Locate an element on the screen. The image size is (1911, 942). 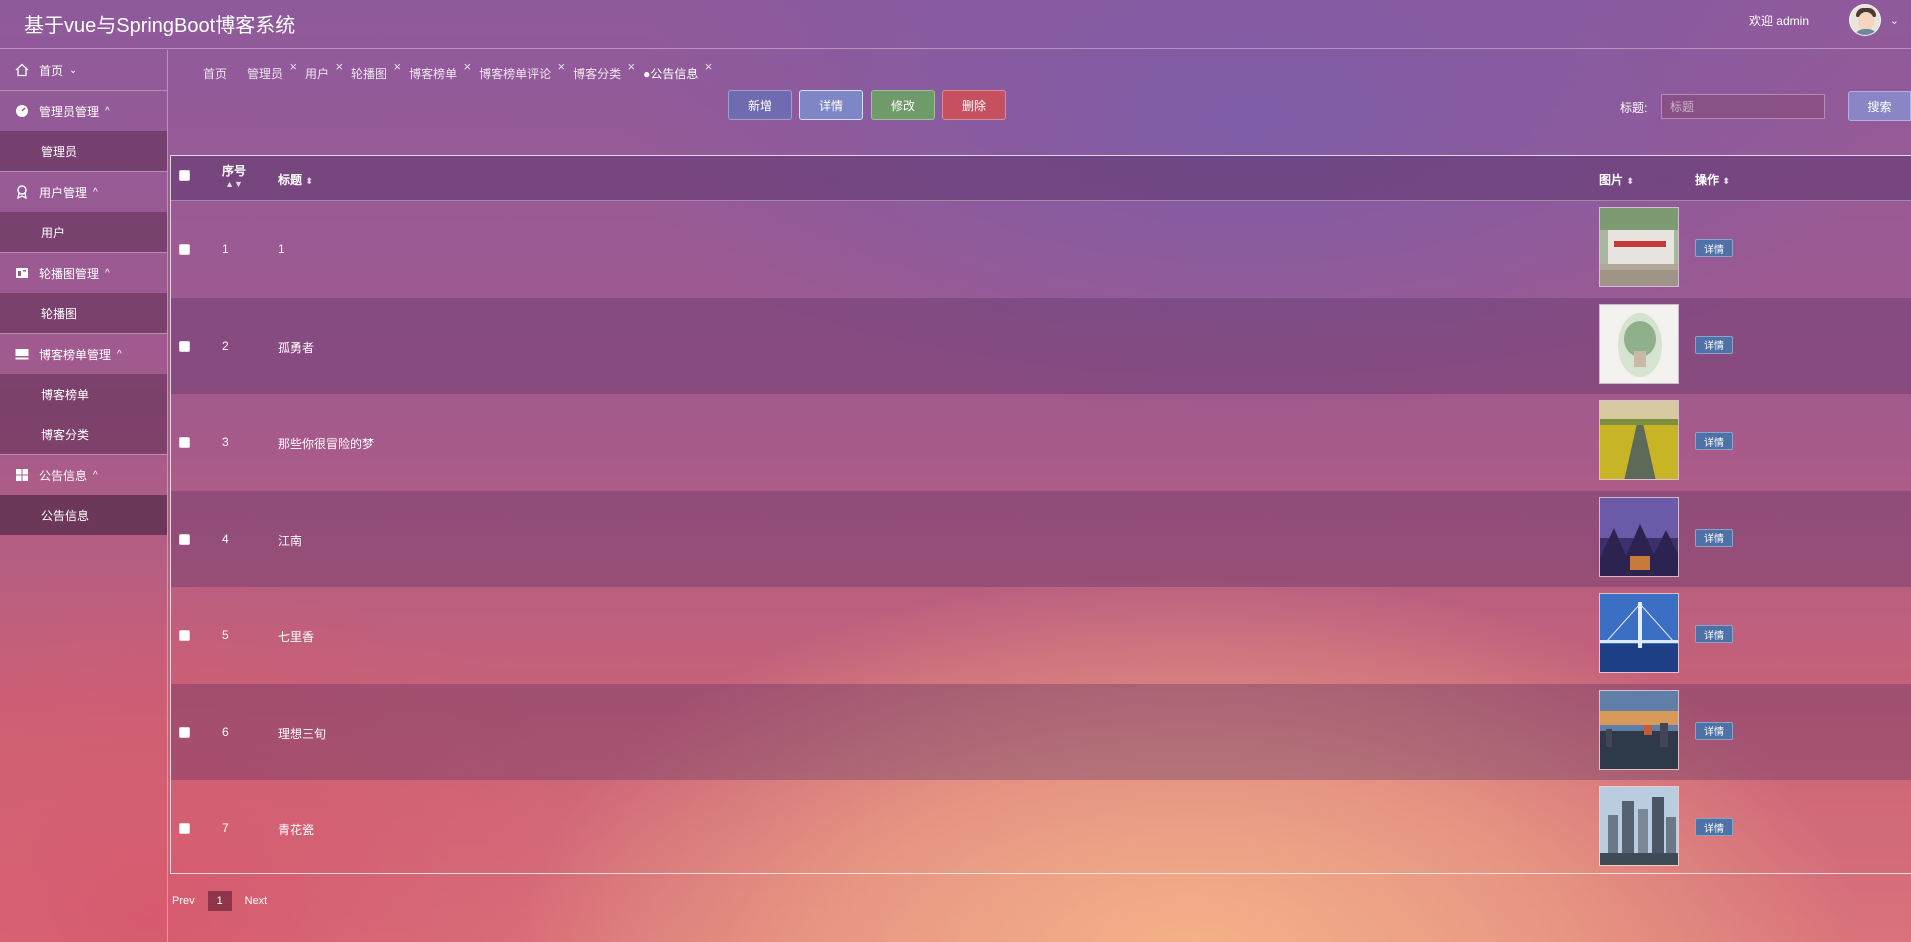
column-action: 操作 ⬍ is located at coordinates (1712, 179).